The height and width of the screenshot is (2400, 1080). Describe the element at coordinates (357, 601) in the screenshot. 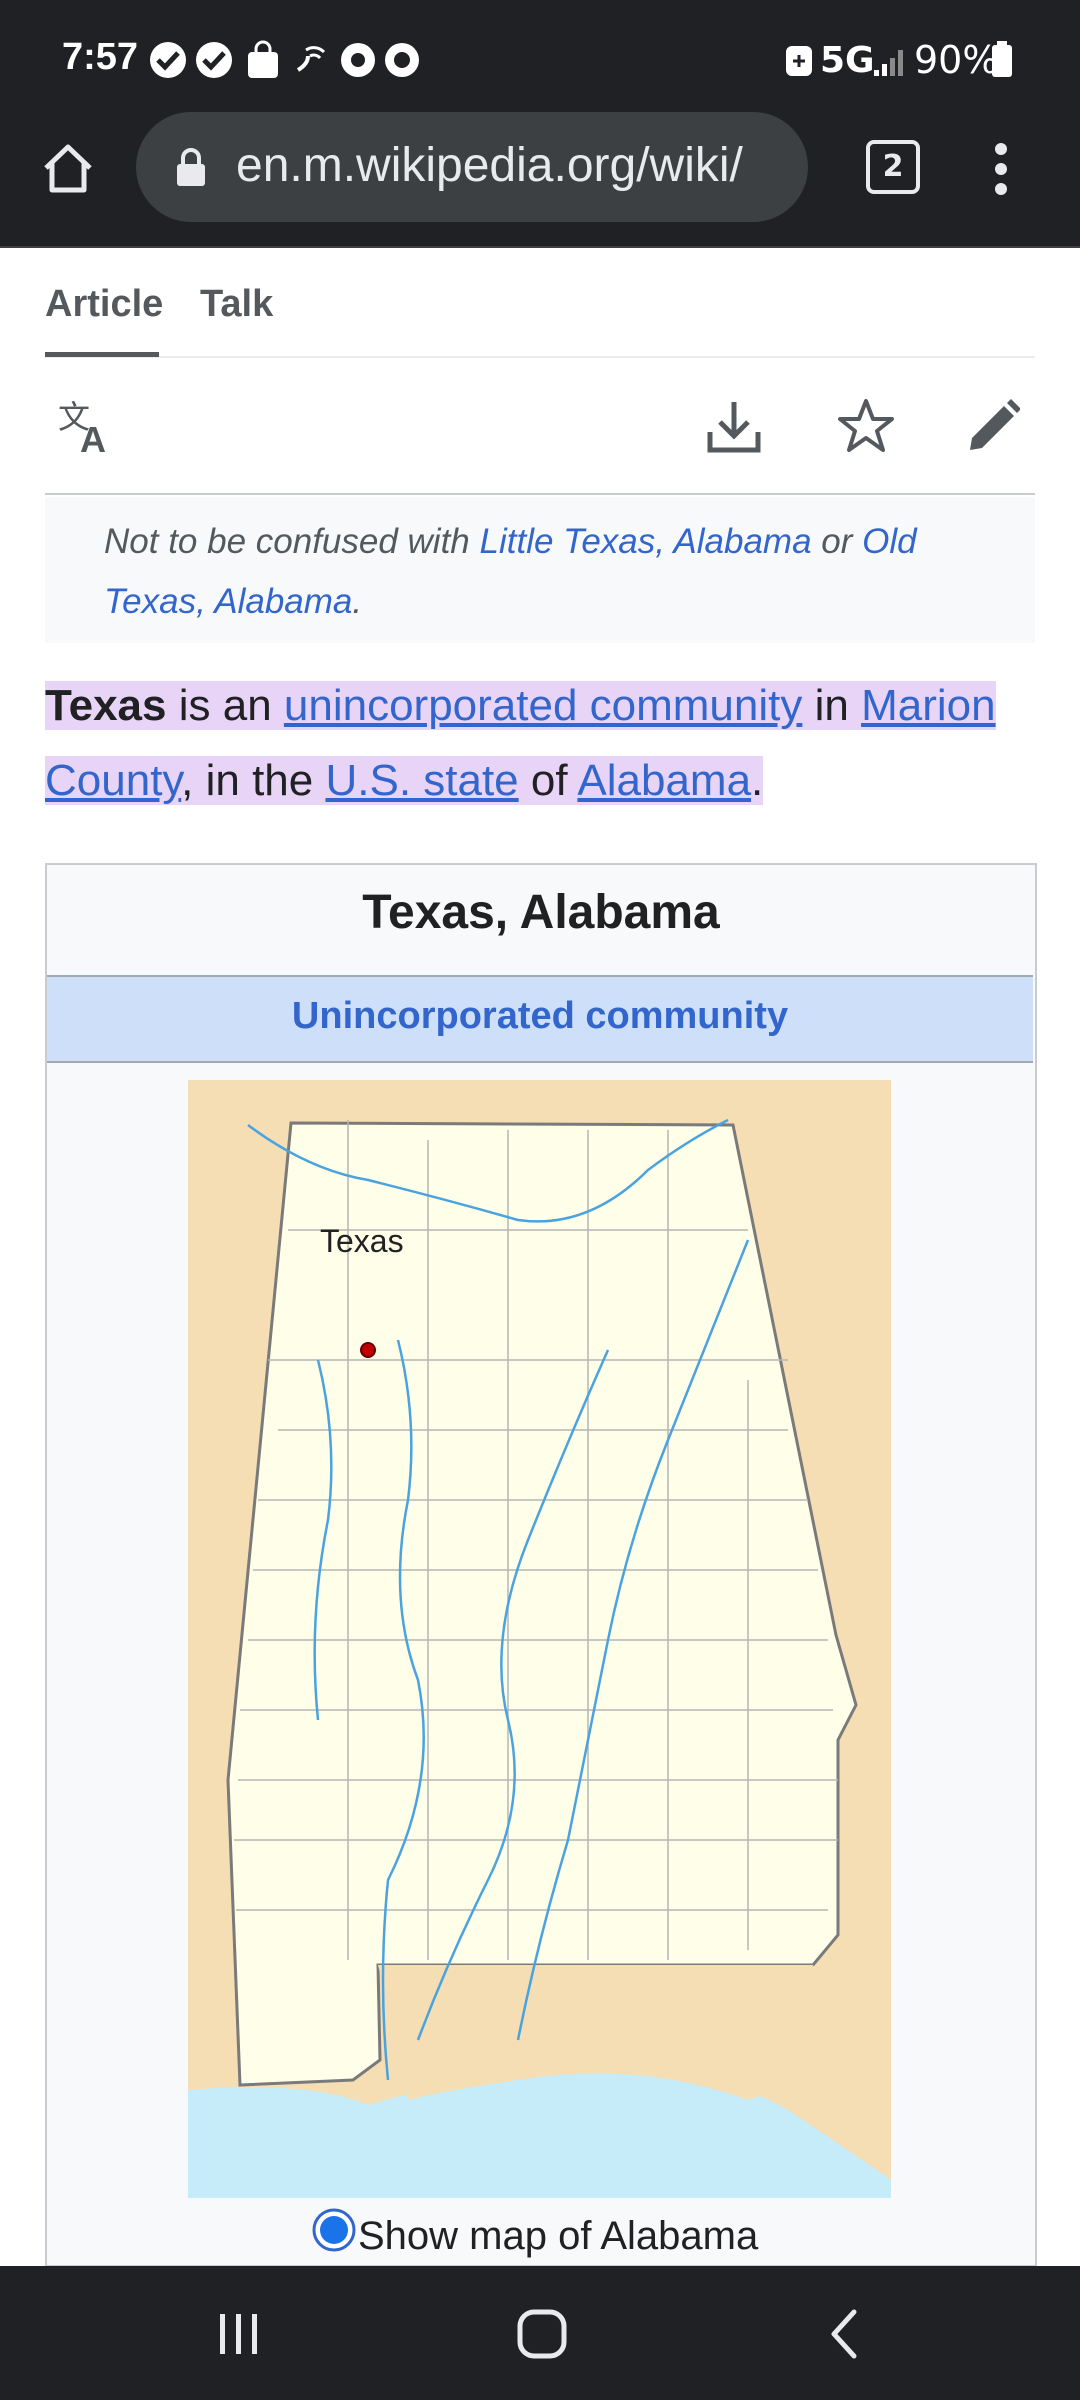

I see `hatnote-suffix: .` at that location.